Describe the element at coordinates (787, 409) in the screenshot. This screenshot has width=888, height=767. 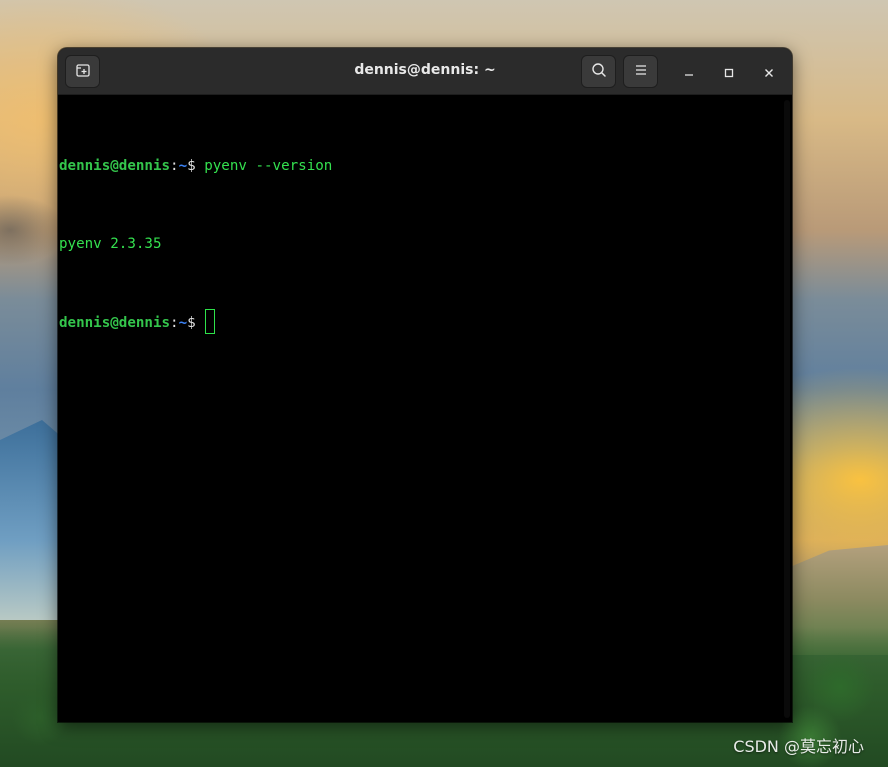
I see `scrollbar` at that location.